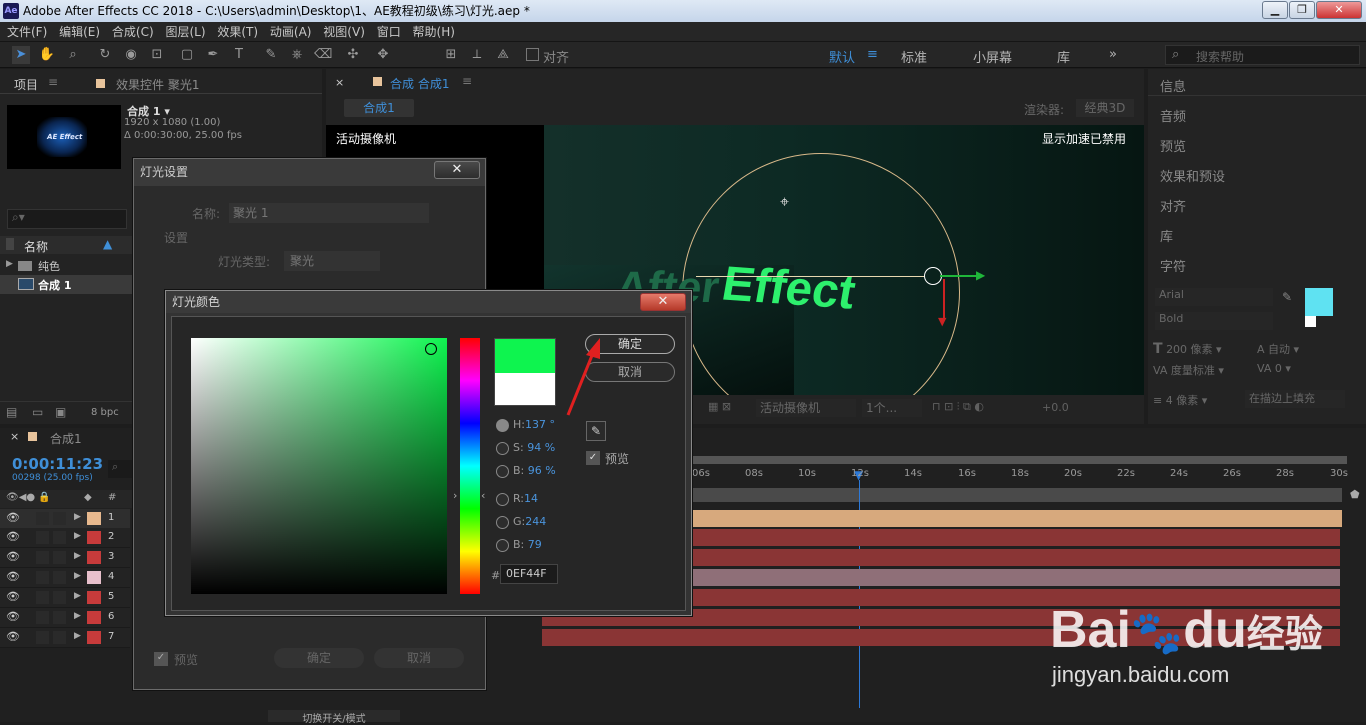  Describe the element at coordinates (992, 56) in the screenshot. I see `workspace-small-screen: 小屏幕` at that location.